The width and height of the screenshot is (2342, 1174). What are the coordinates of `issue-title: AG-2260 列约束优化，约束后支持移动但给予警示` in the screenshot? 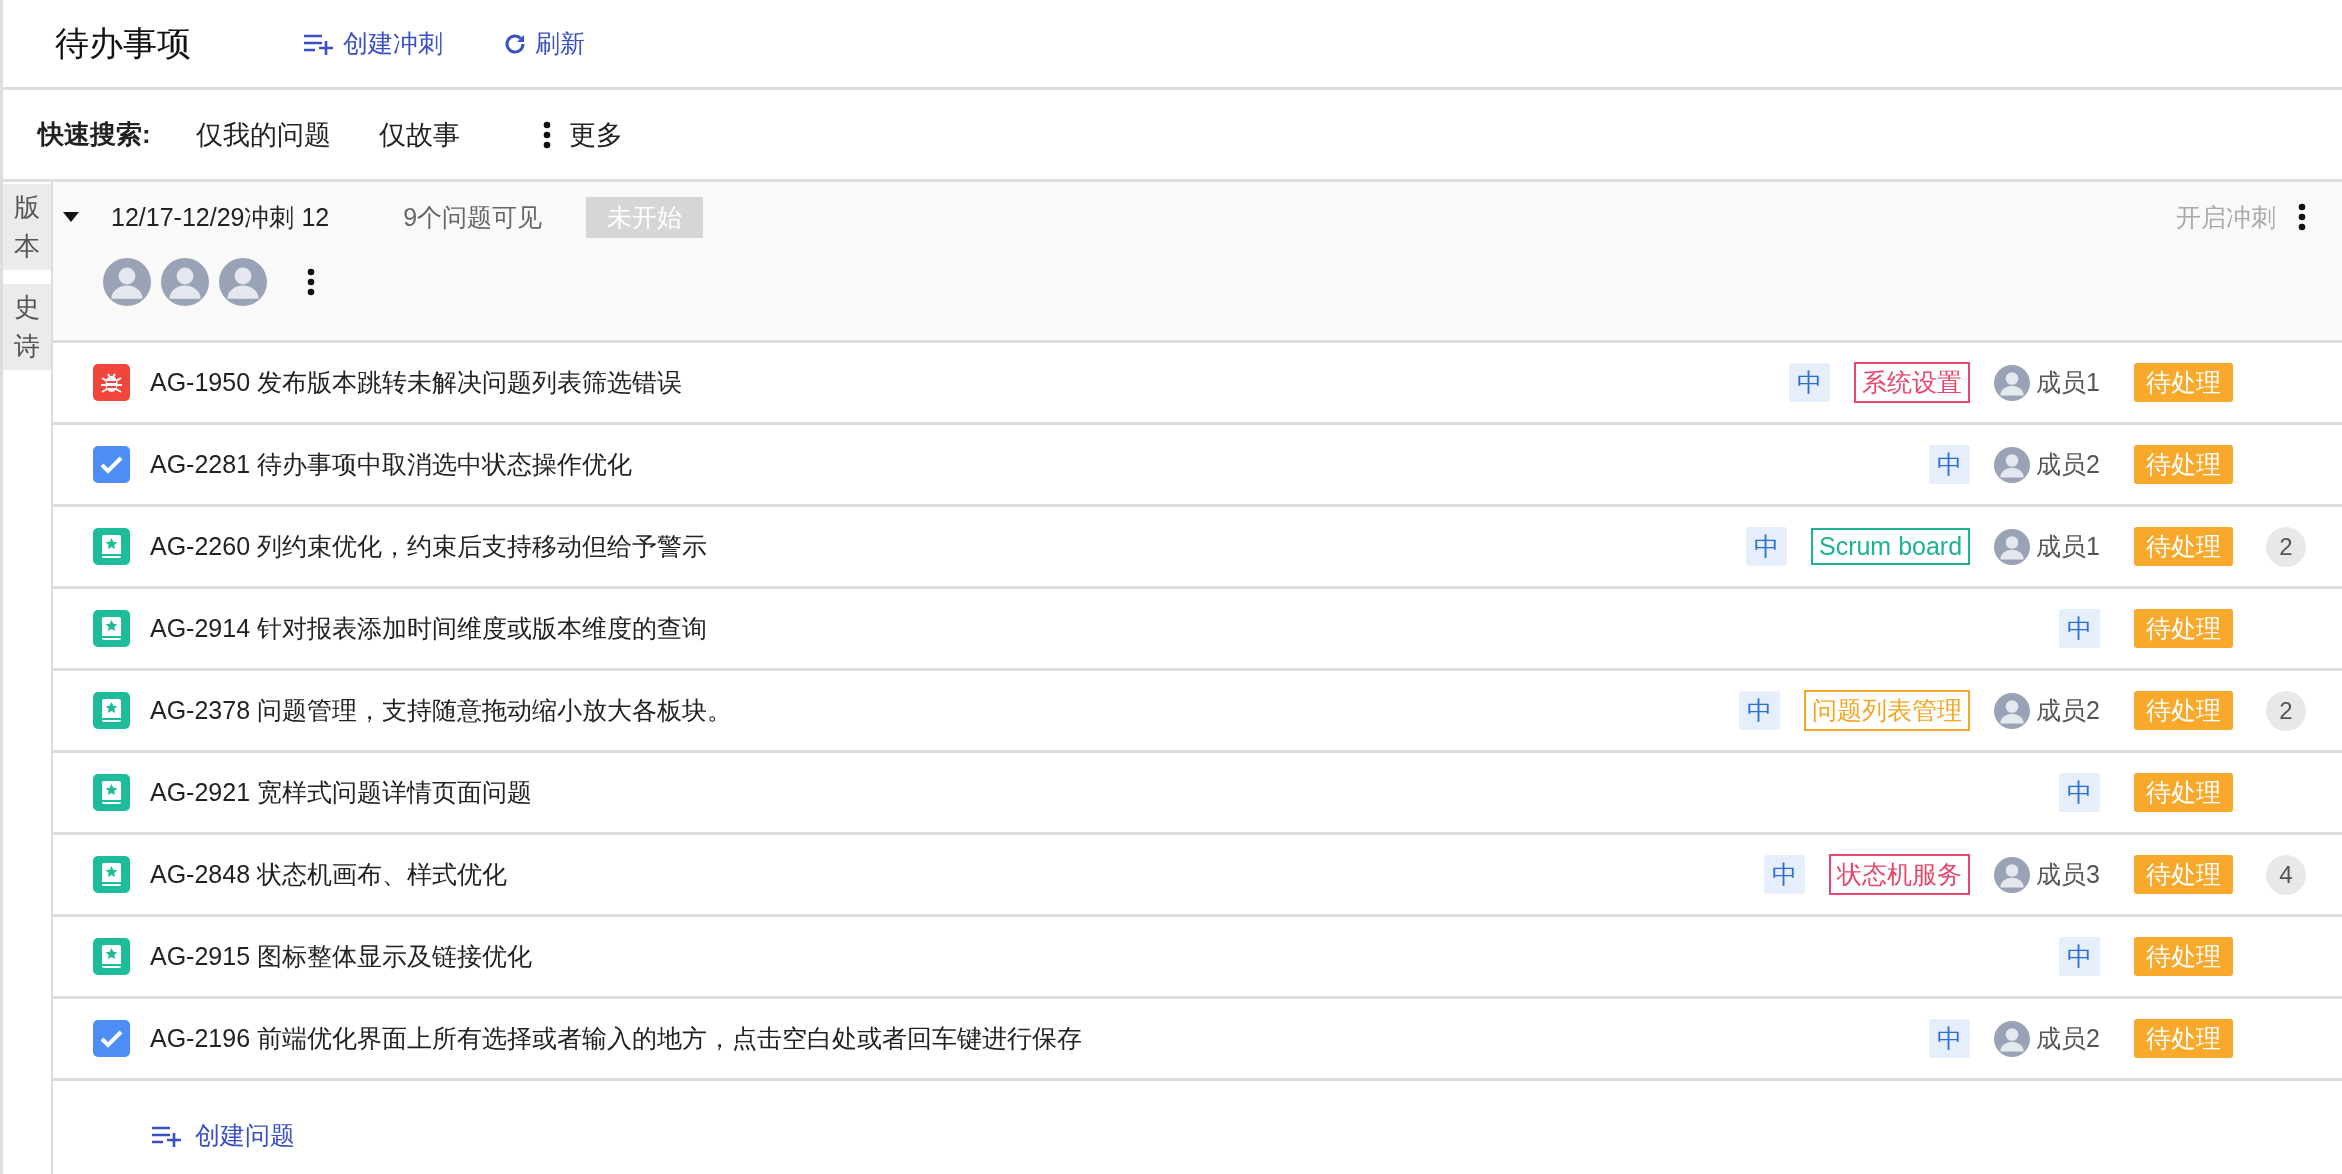 It's located at (948, 546).